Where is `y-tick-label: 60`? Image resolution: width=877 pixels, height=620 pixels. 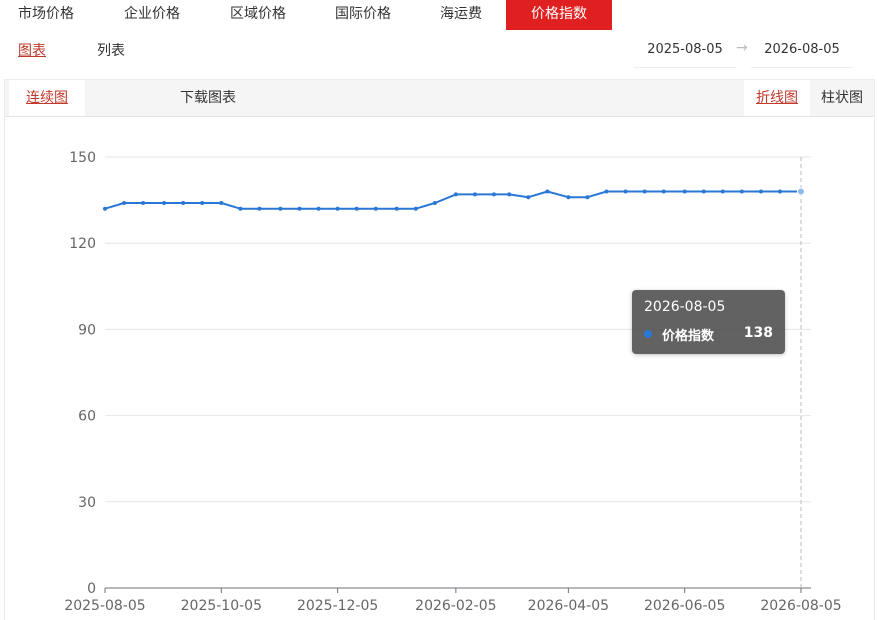 y-tick-label: 60 is located at coordinates (87, 417).